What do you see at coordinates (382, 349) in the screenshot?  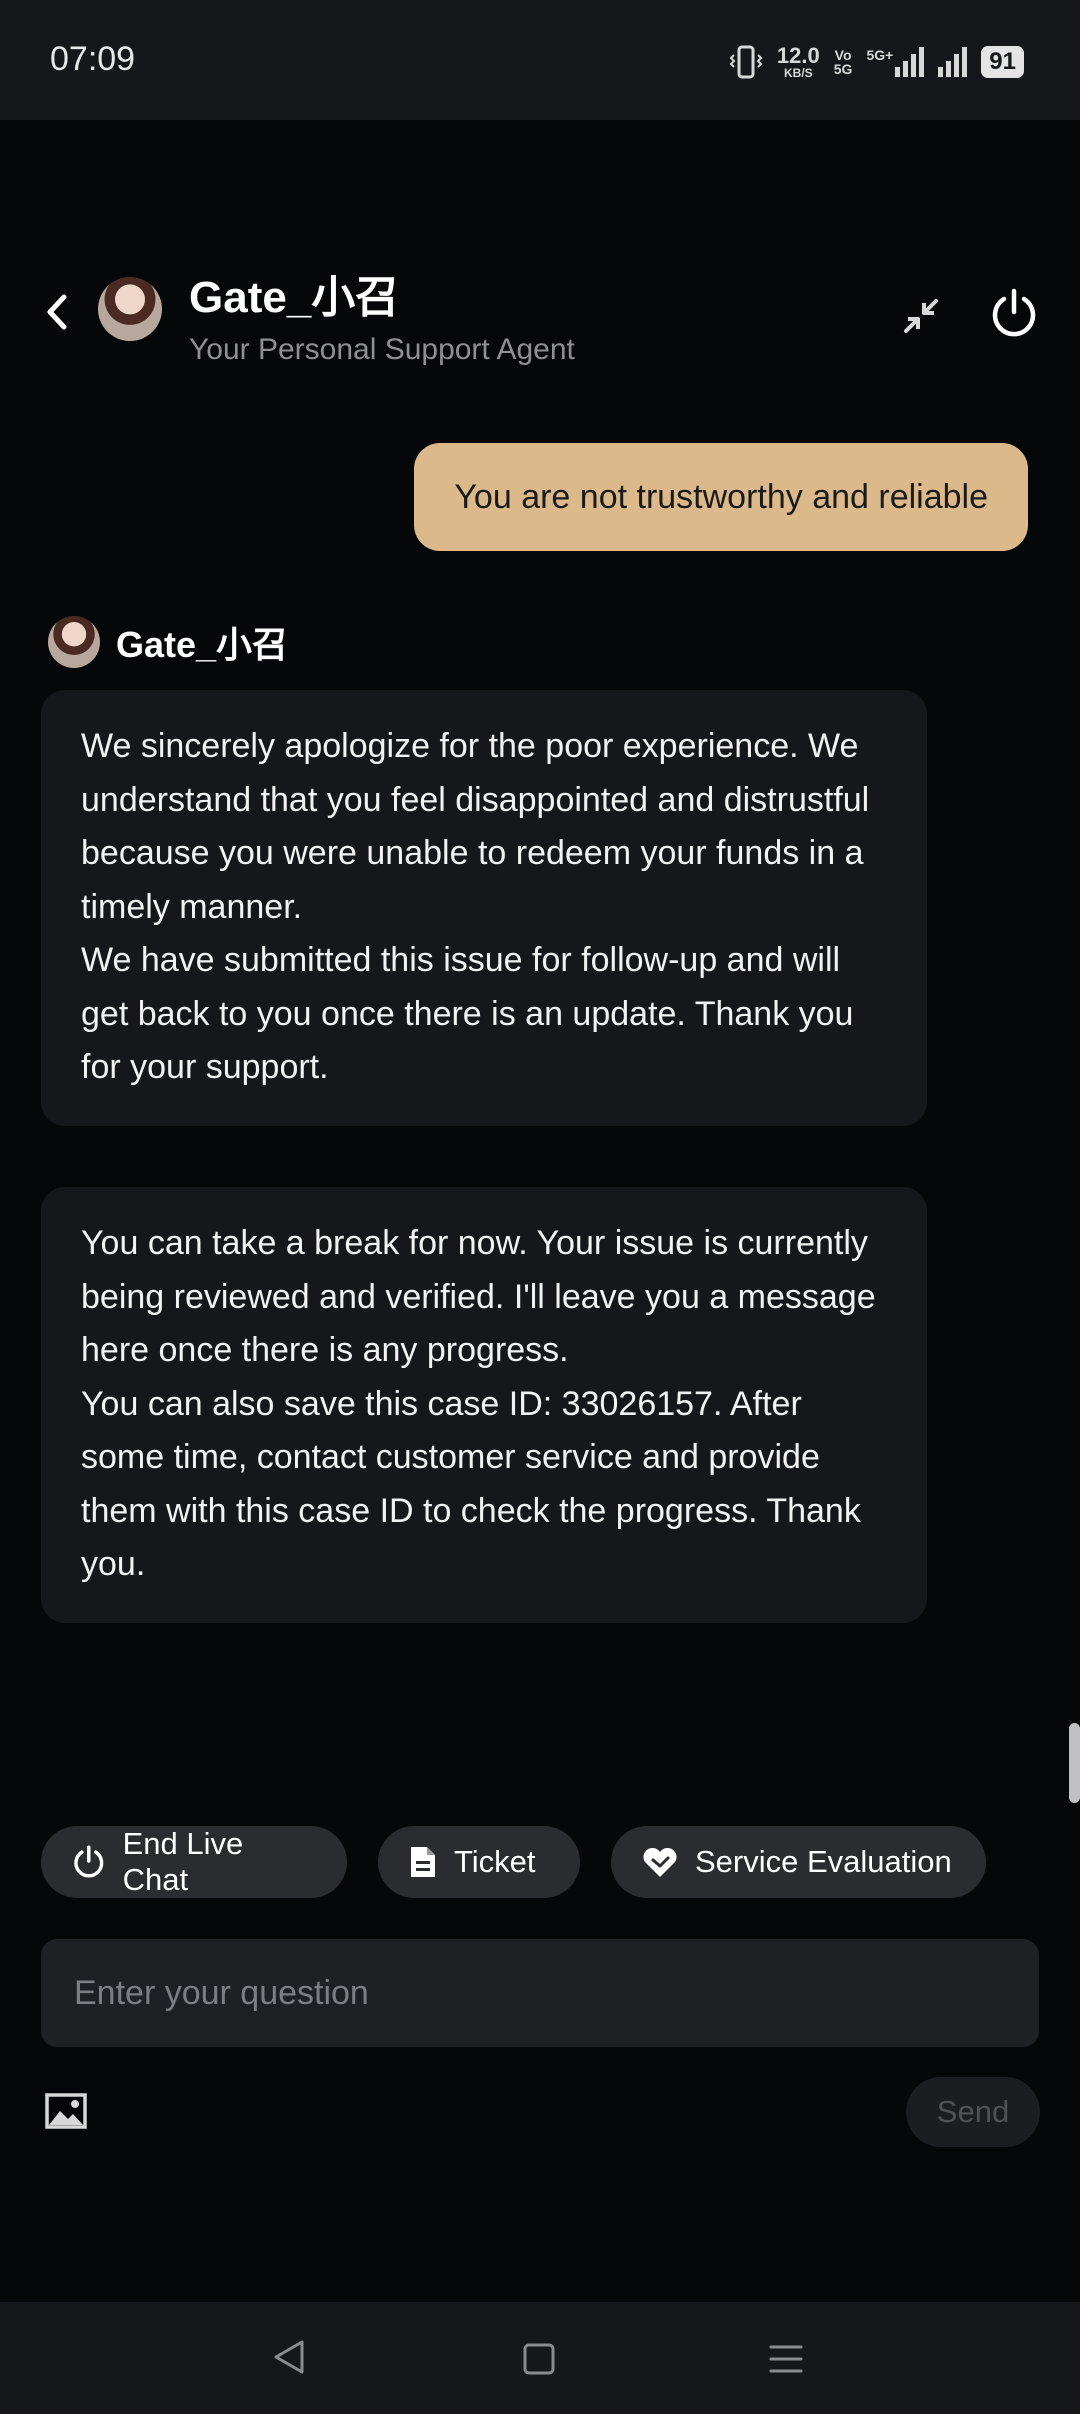 I see `agent-subtitle: Your Personal Support Agent` at bounding box center [382, 349].